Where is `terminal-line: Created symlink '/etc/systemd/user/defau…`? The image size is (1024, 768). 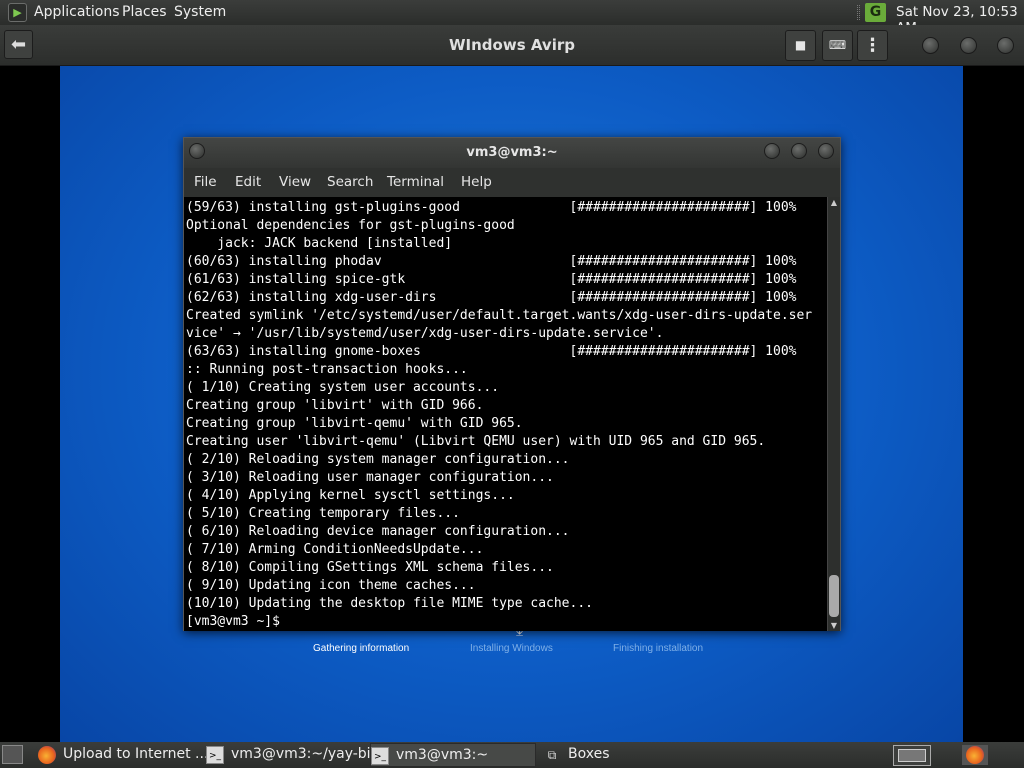
terminal-line: Created symlink '/etc/systemd/user/defau… is located at coordinates (499, 315).